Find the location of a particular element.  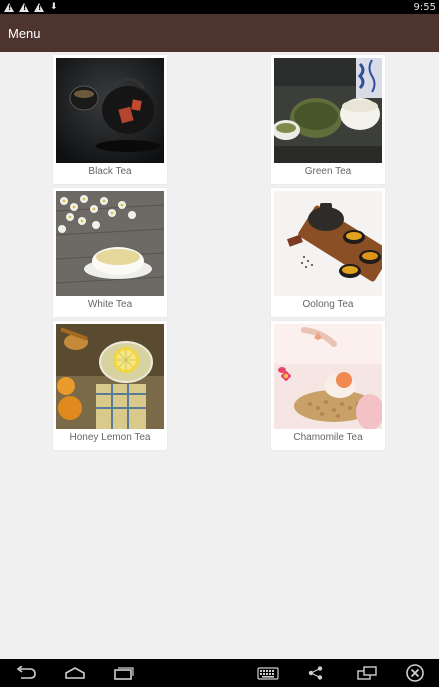

keyboard-icon is located at coordinates (268, 673).